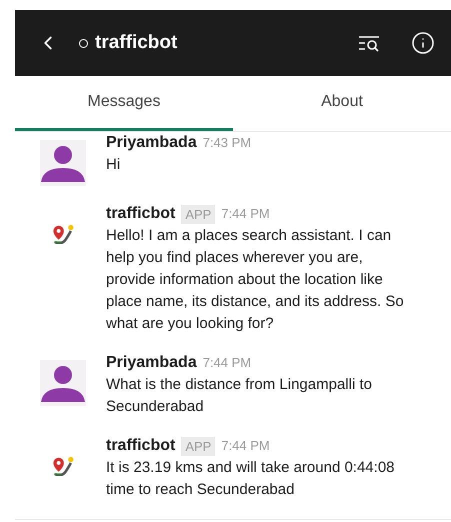  Describe the element at coordinates (255, 280) in the screenshot. I see `message-text: Hello! I am a places search assistant. I can help you find places wherever you are, provide information about the location like place name, its distance, and its address. So what are you looking for?` at that location.